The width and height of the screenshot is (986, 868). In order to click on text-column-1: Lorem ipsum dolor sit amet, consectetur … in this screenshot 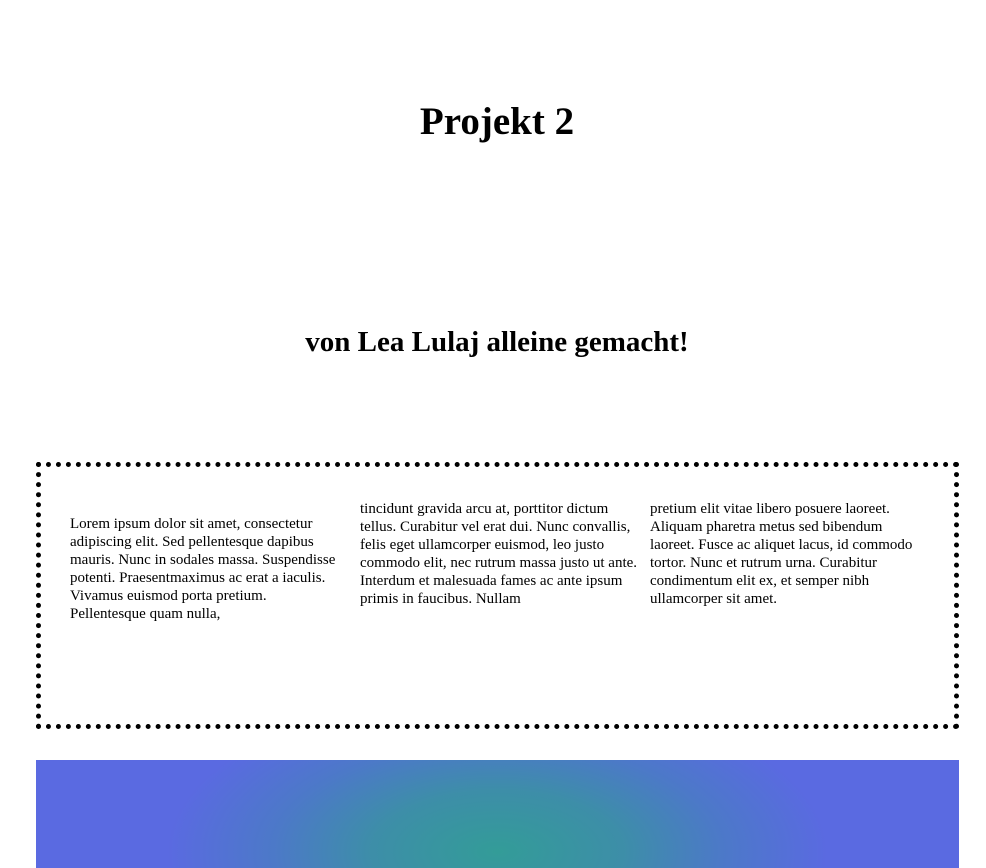, I will do `click(203, 569)`.